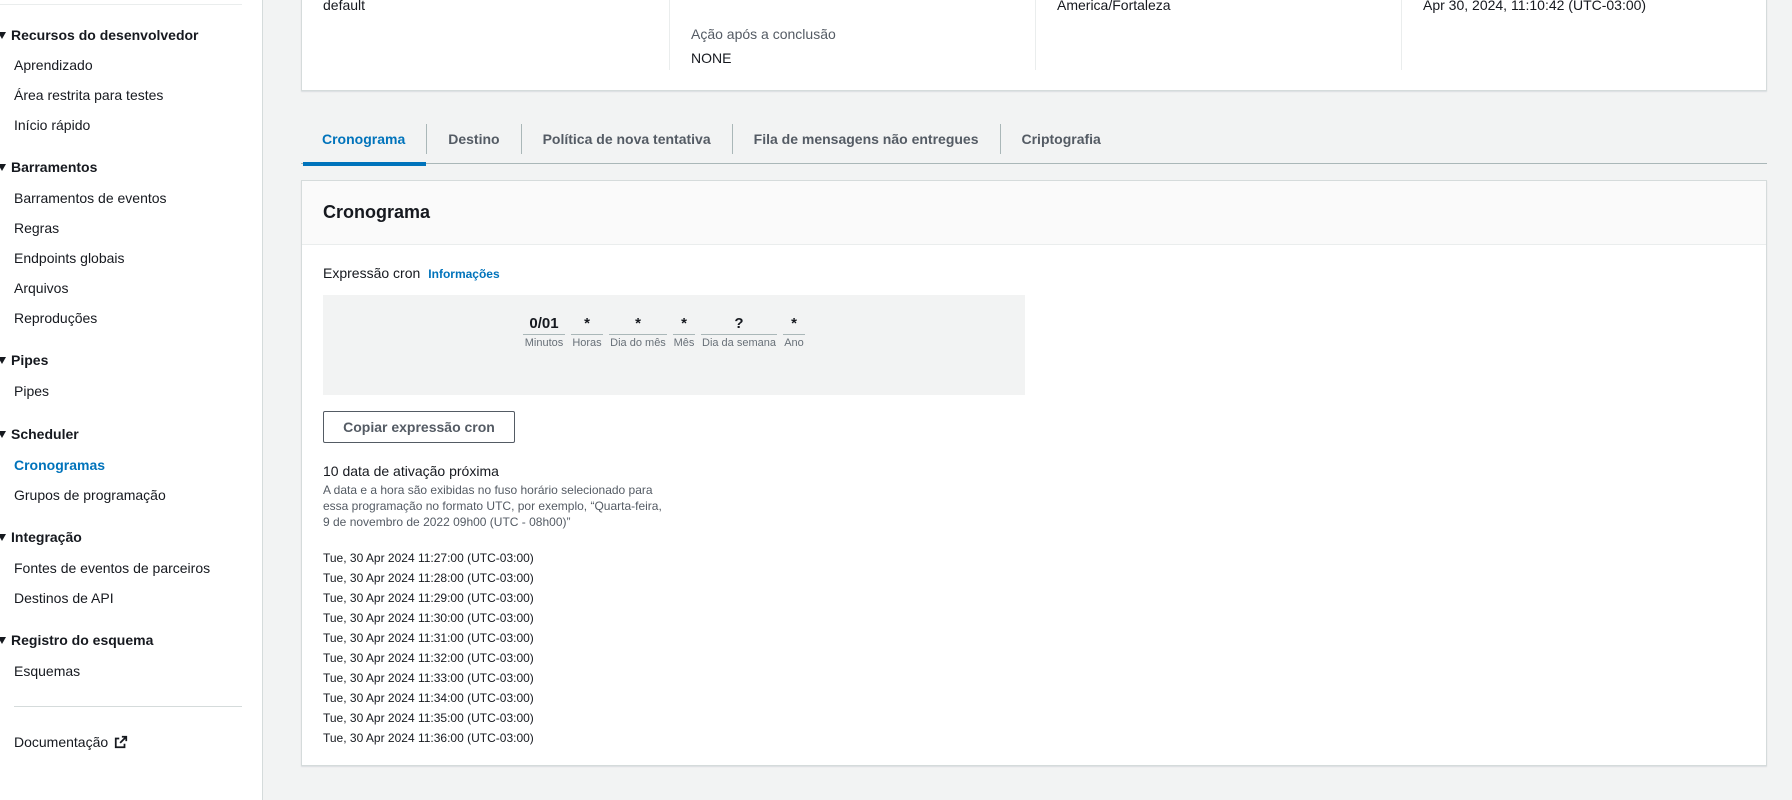  I want to click on cron-field-hours: * Horas, so click(587, 332).